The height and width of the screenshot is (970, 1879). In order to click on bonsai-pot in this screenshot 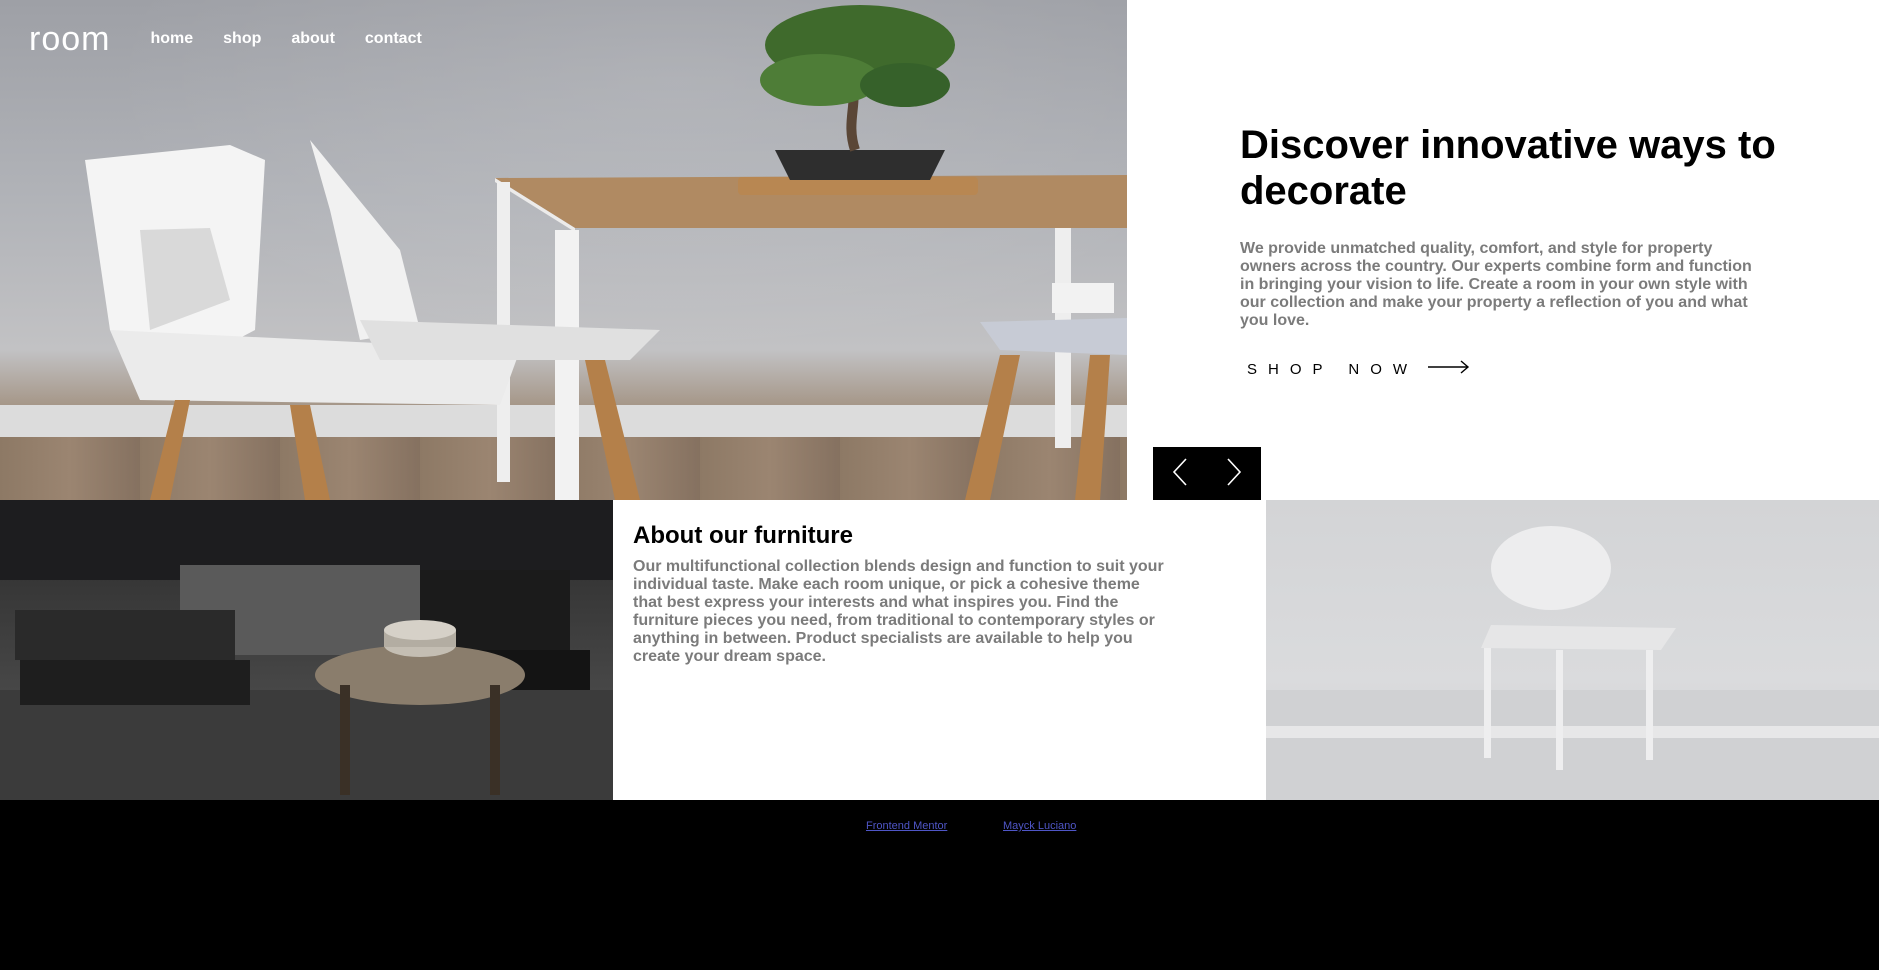, I will do `click(860, 165)`.